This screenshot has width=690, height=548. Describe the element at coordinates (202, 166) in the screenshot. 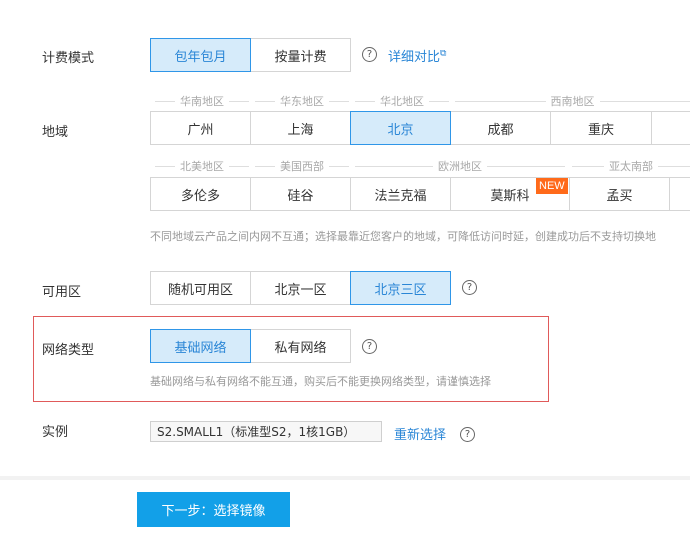

I see `region-group-north-america: 北美地区` at that location.